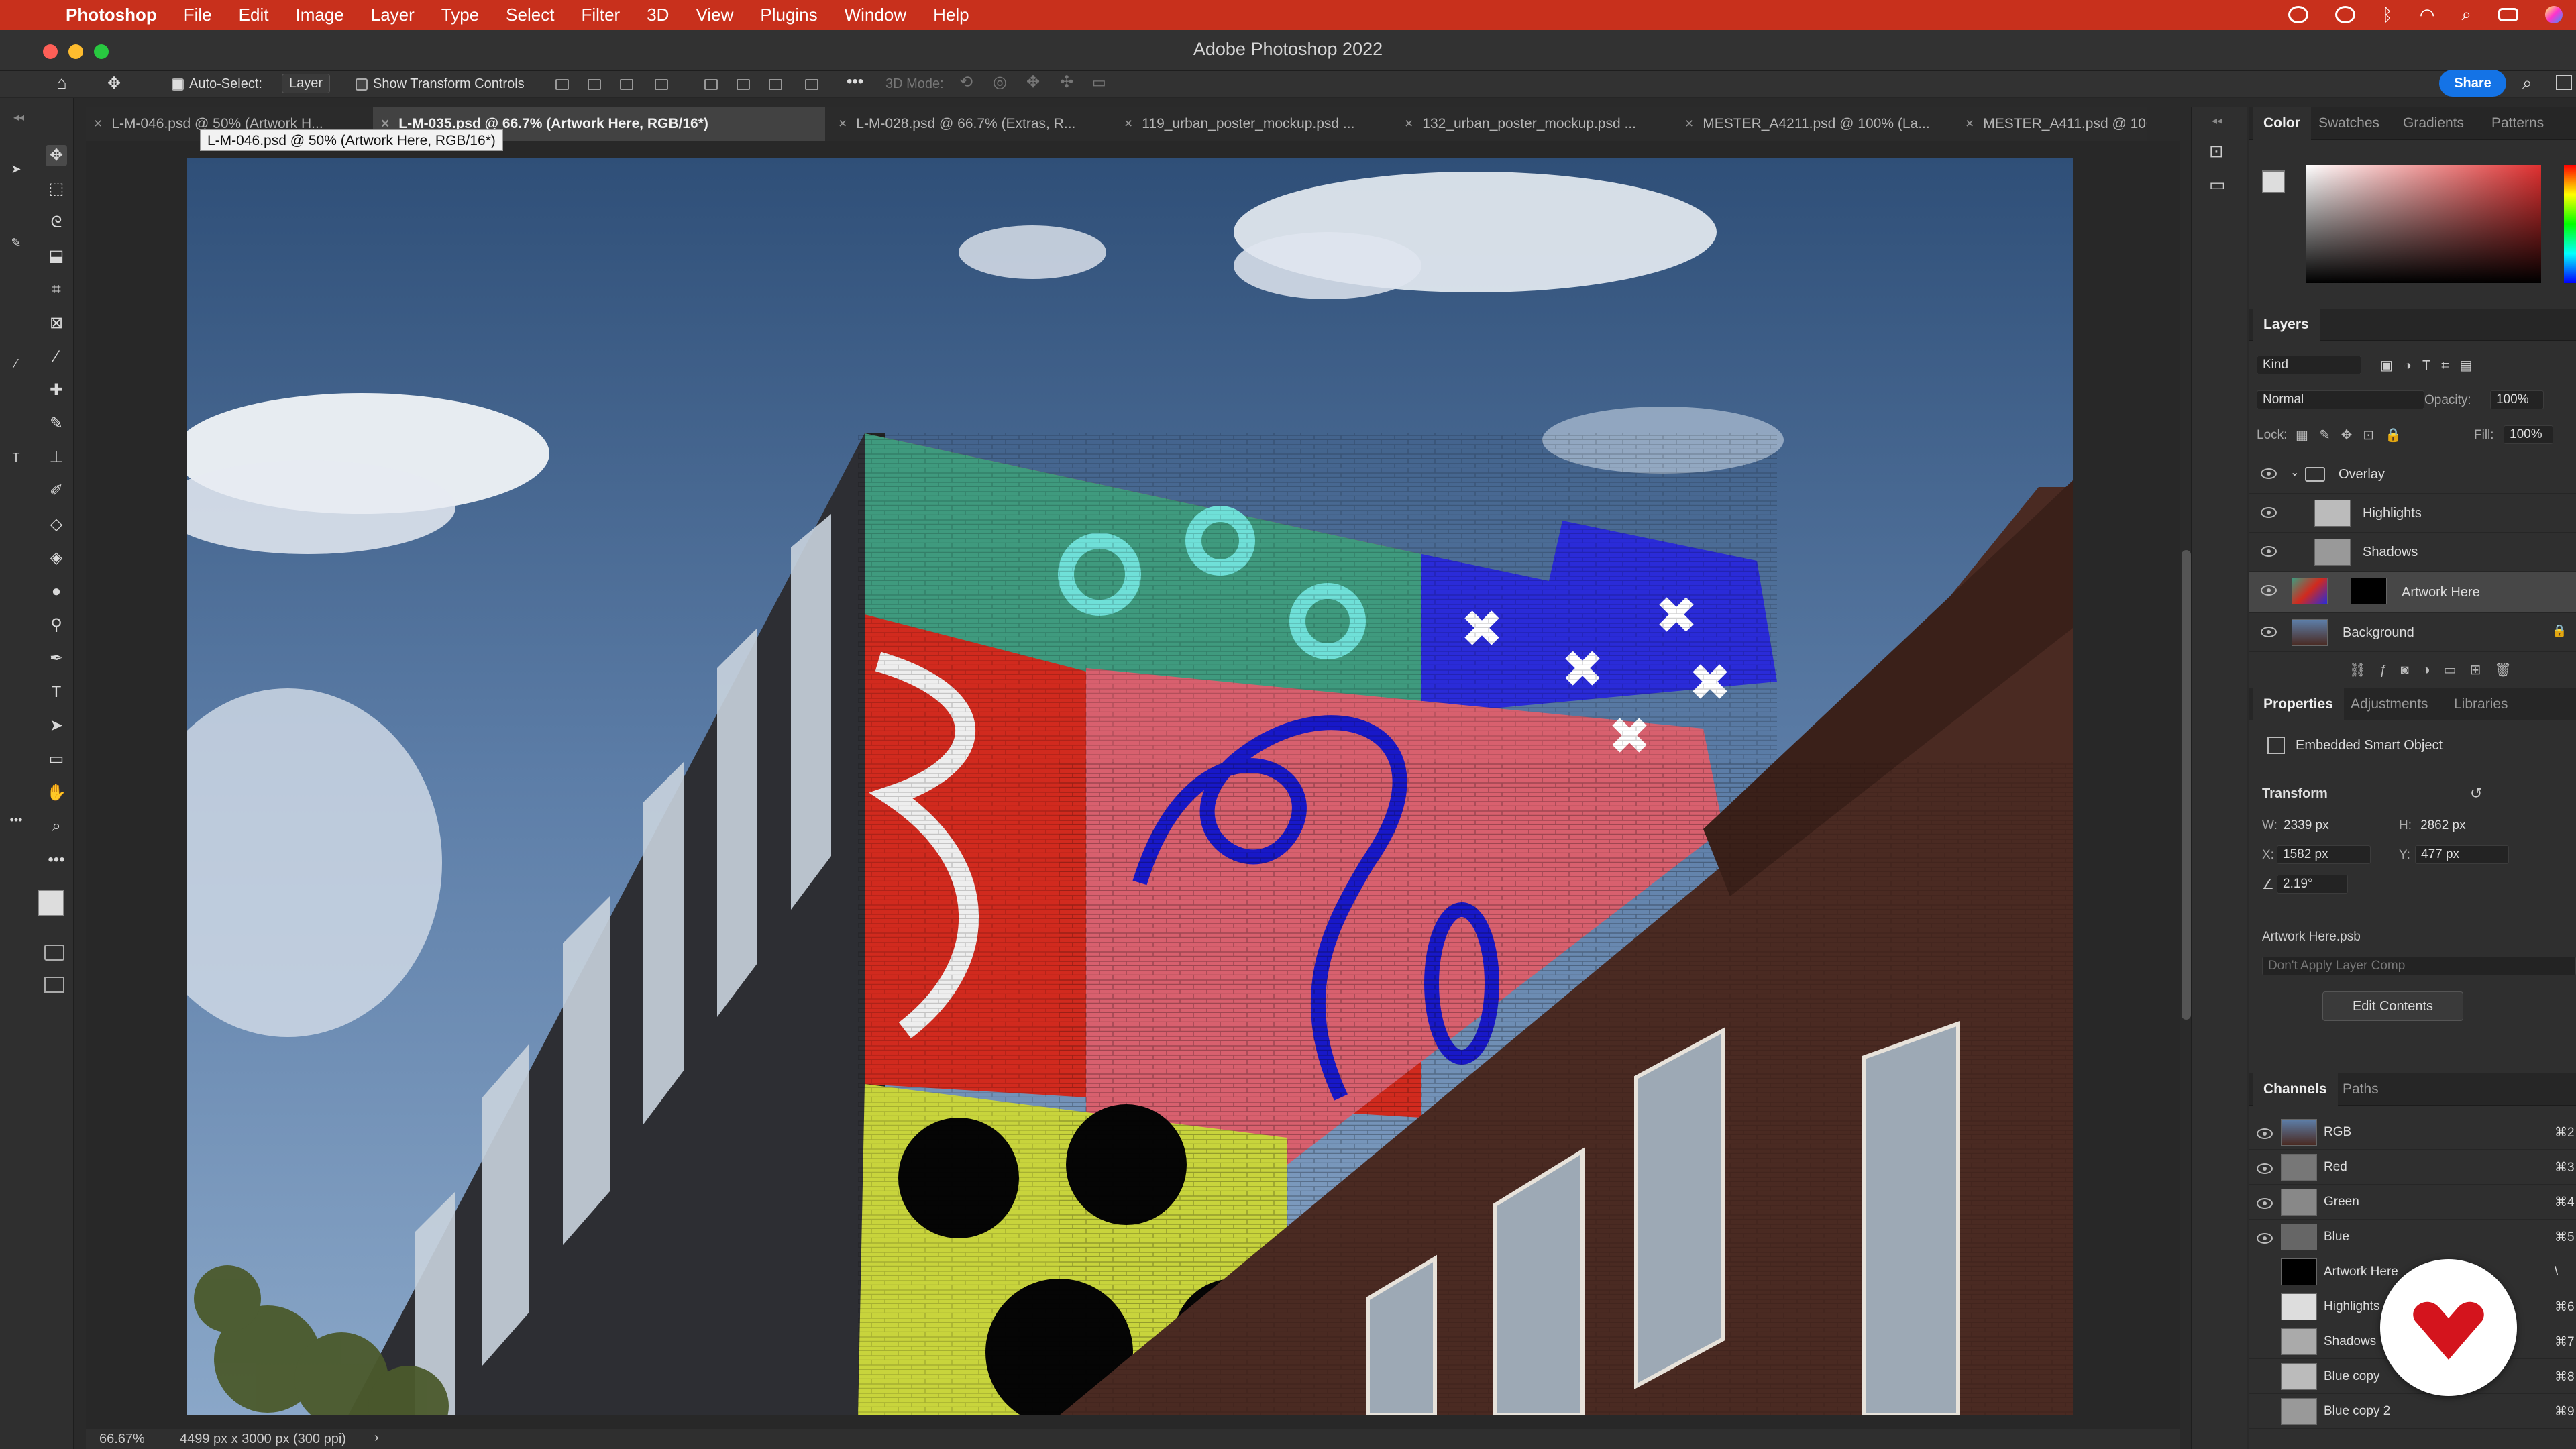 The height and width of the screenshot is (1449, 2576). Describe the element at coordinates (626, 84) in the screenshot. I see `align-right-icon` at that location.